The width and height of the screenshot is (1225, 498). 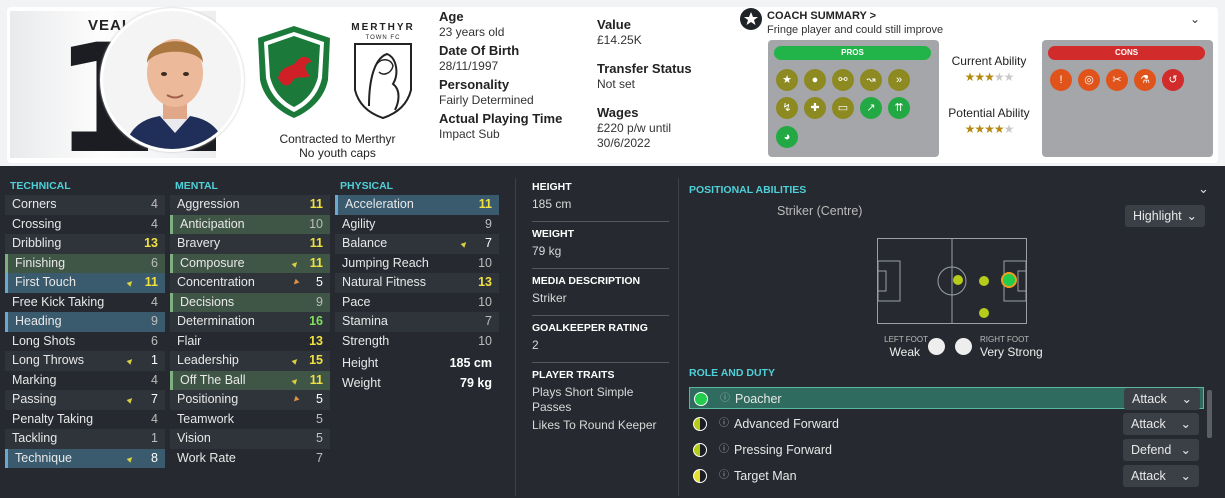 What do you see at coordinates (700, 476) in the screenshot?
I see `role-rating-icon` at bounding box center [700, 476].